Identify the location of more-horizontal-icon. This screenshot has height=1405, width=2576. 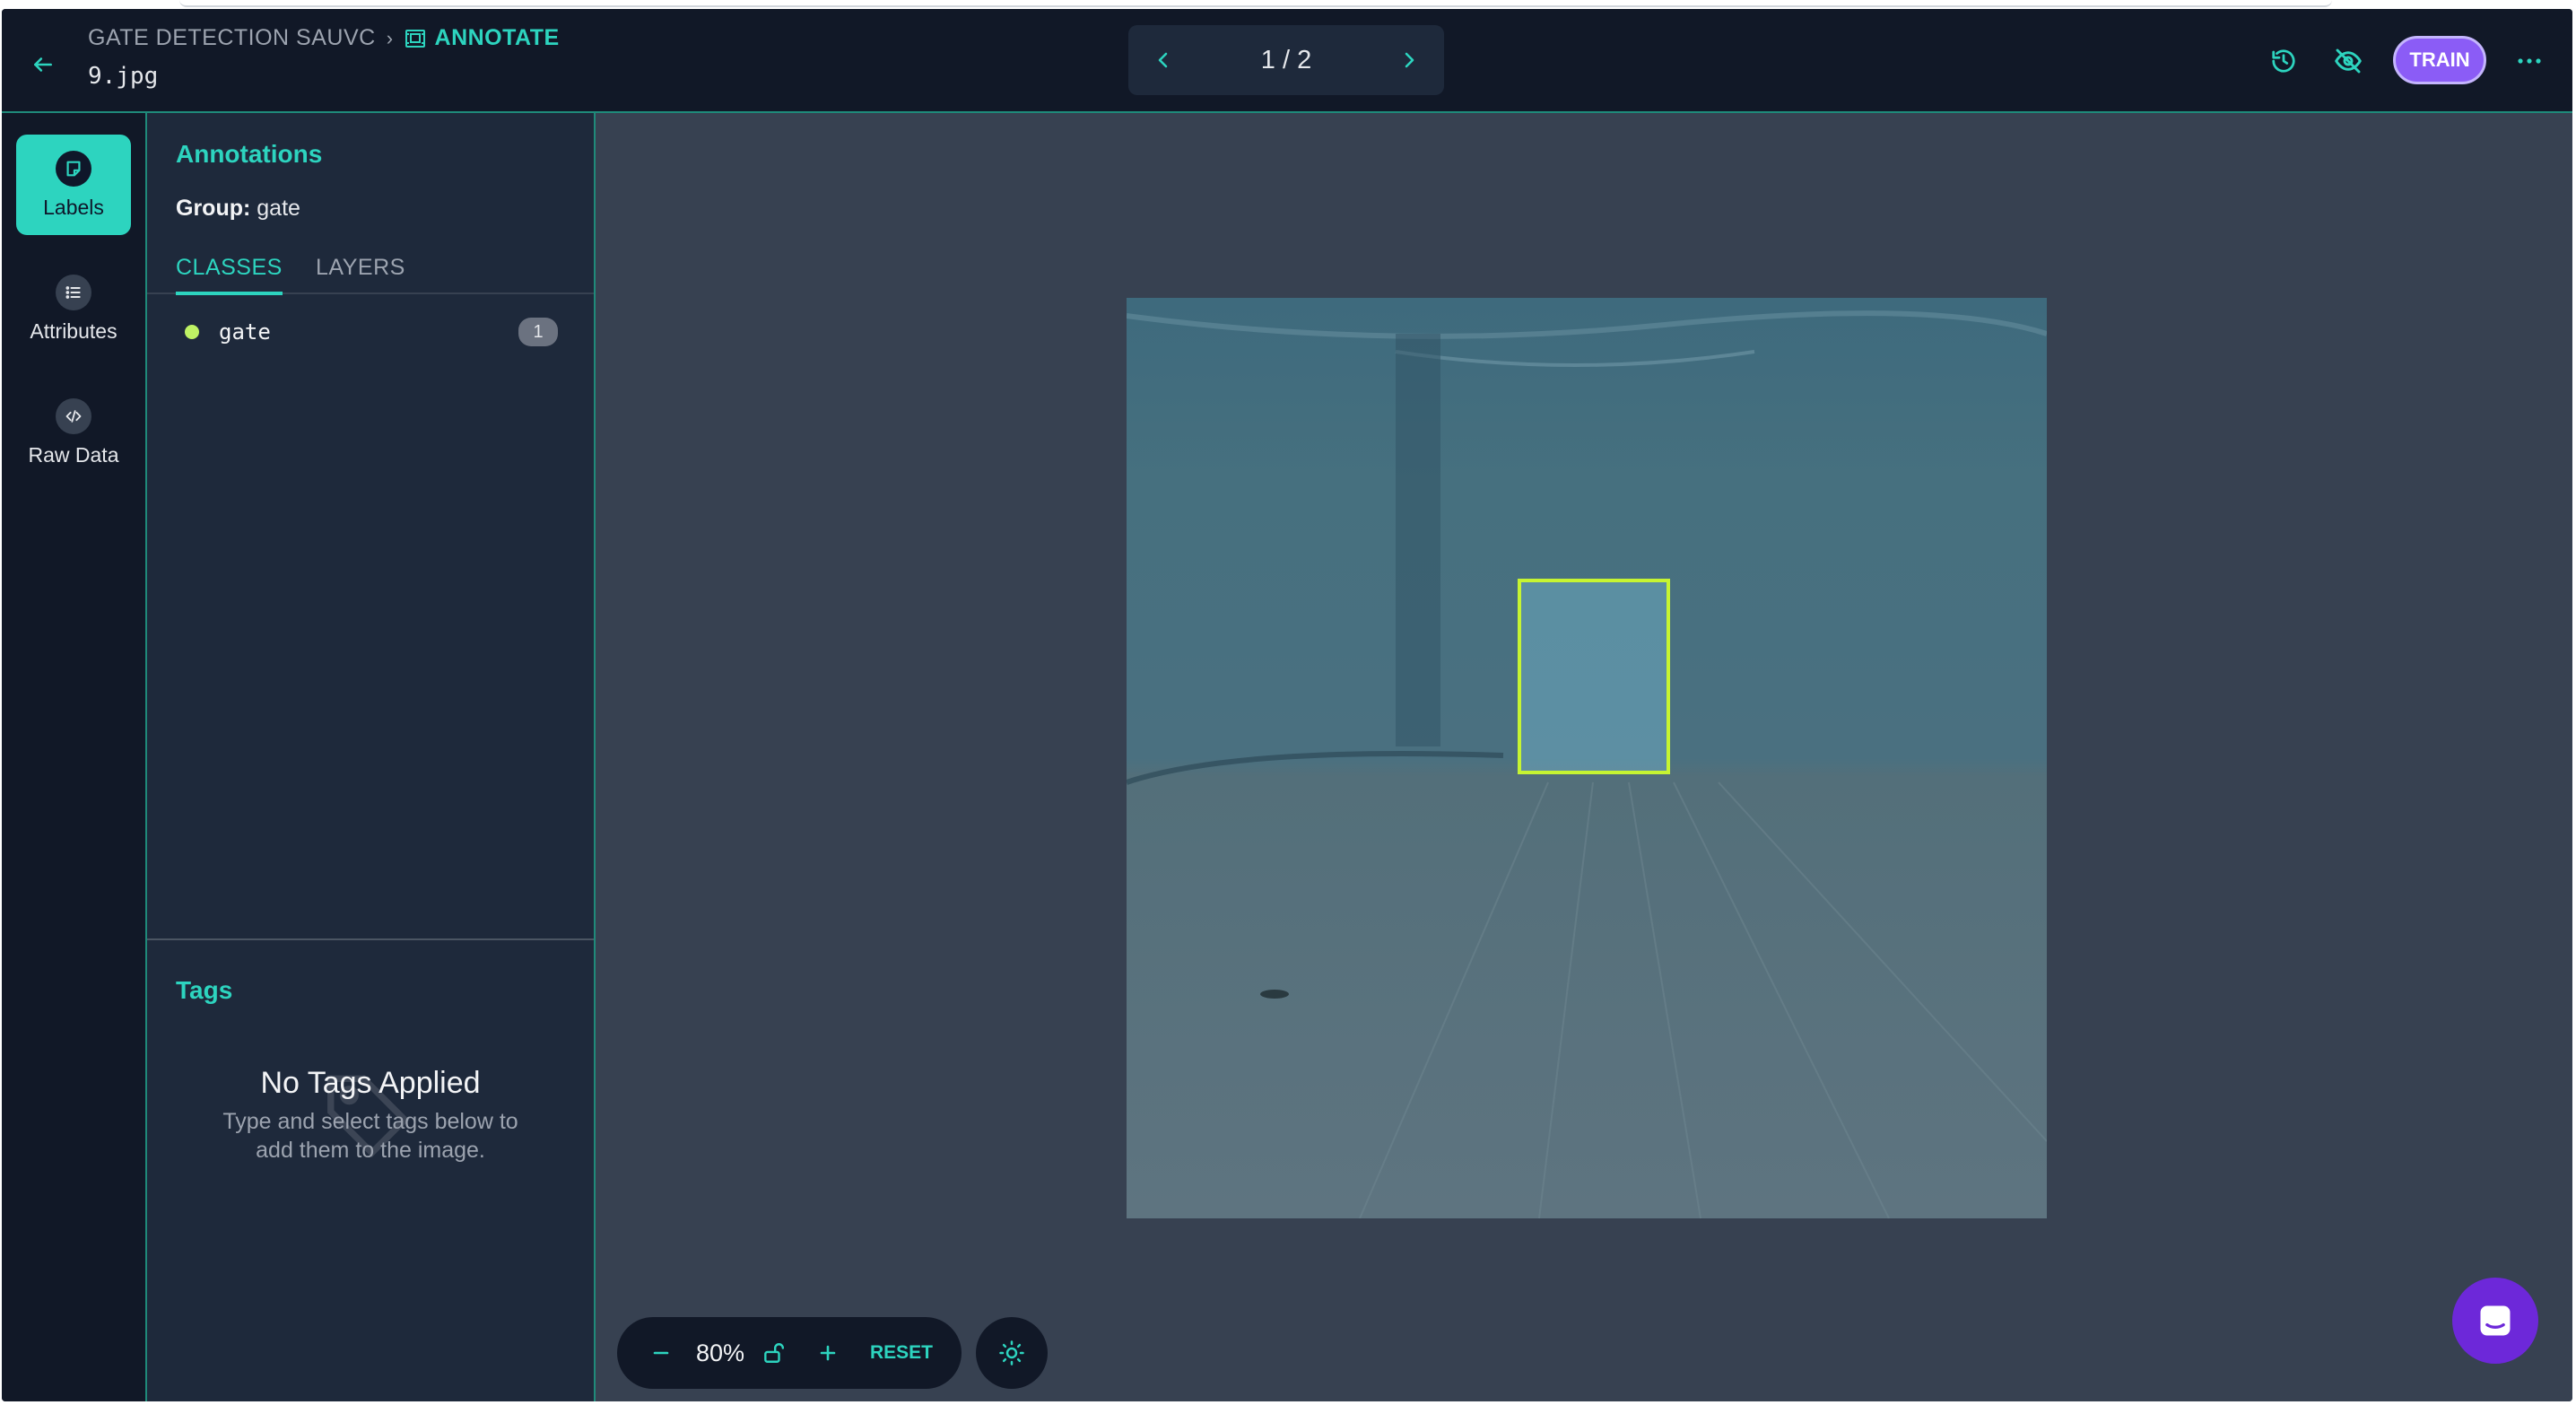
(2529, 61).